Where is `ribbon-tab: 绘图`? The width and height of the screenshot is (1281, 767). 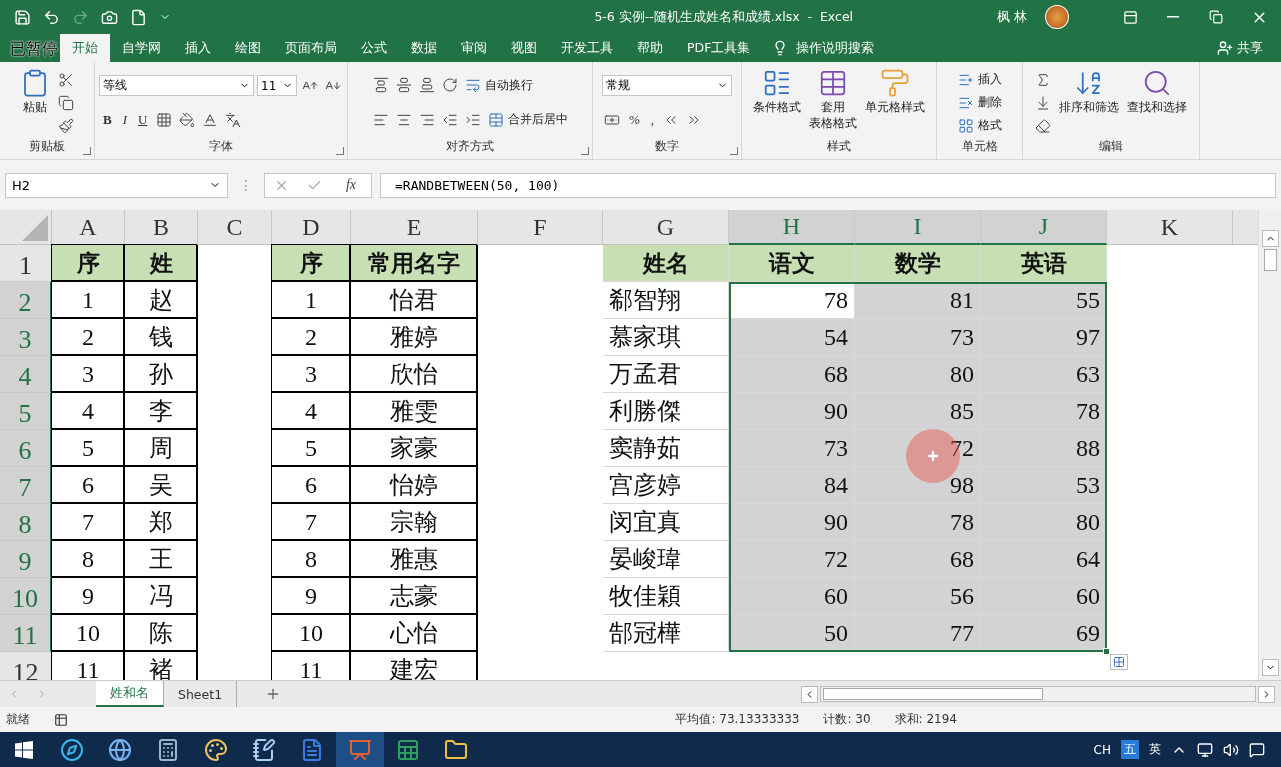 ribbon-tab: 绘图 is located at coordinates (248, 48).